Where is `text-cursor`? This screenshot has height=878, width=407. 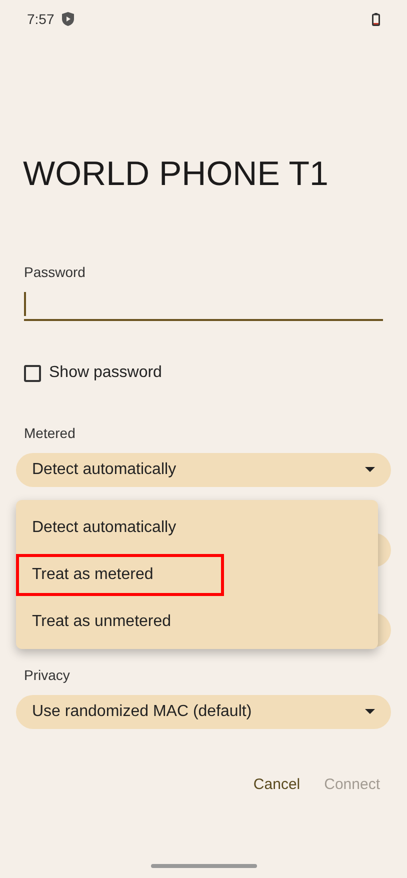 text-cursor is located at coordinates (25, 304).